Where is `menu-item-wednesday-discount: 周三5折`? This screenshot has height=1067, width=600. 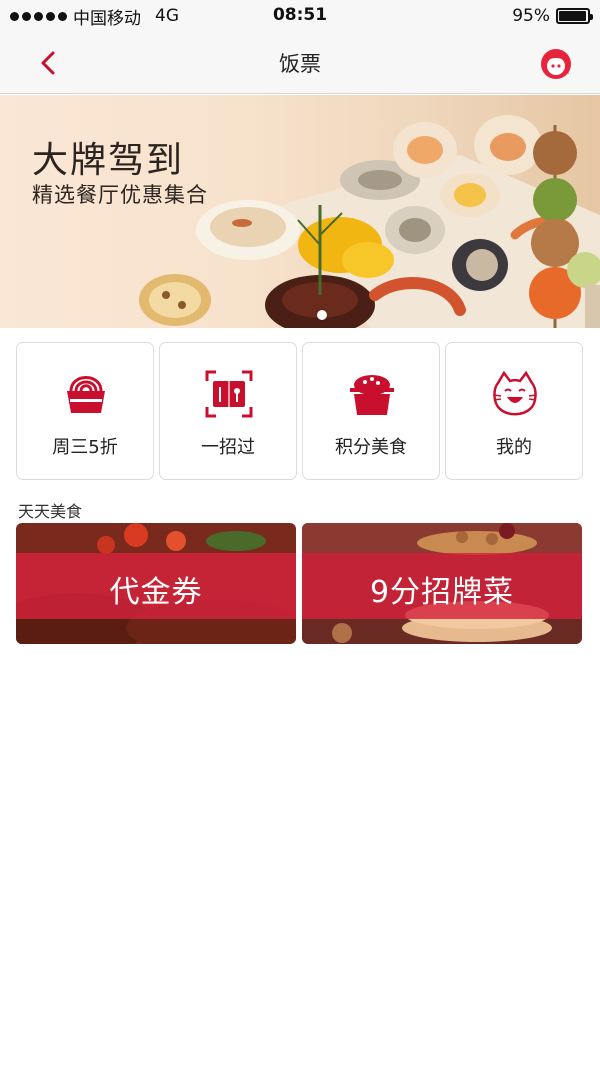 menu-item-wednesday-discount: 周三5折 is located at coordinates (85, 411).